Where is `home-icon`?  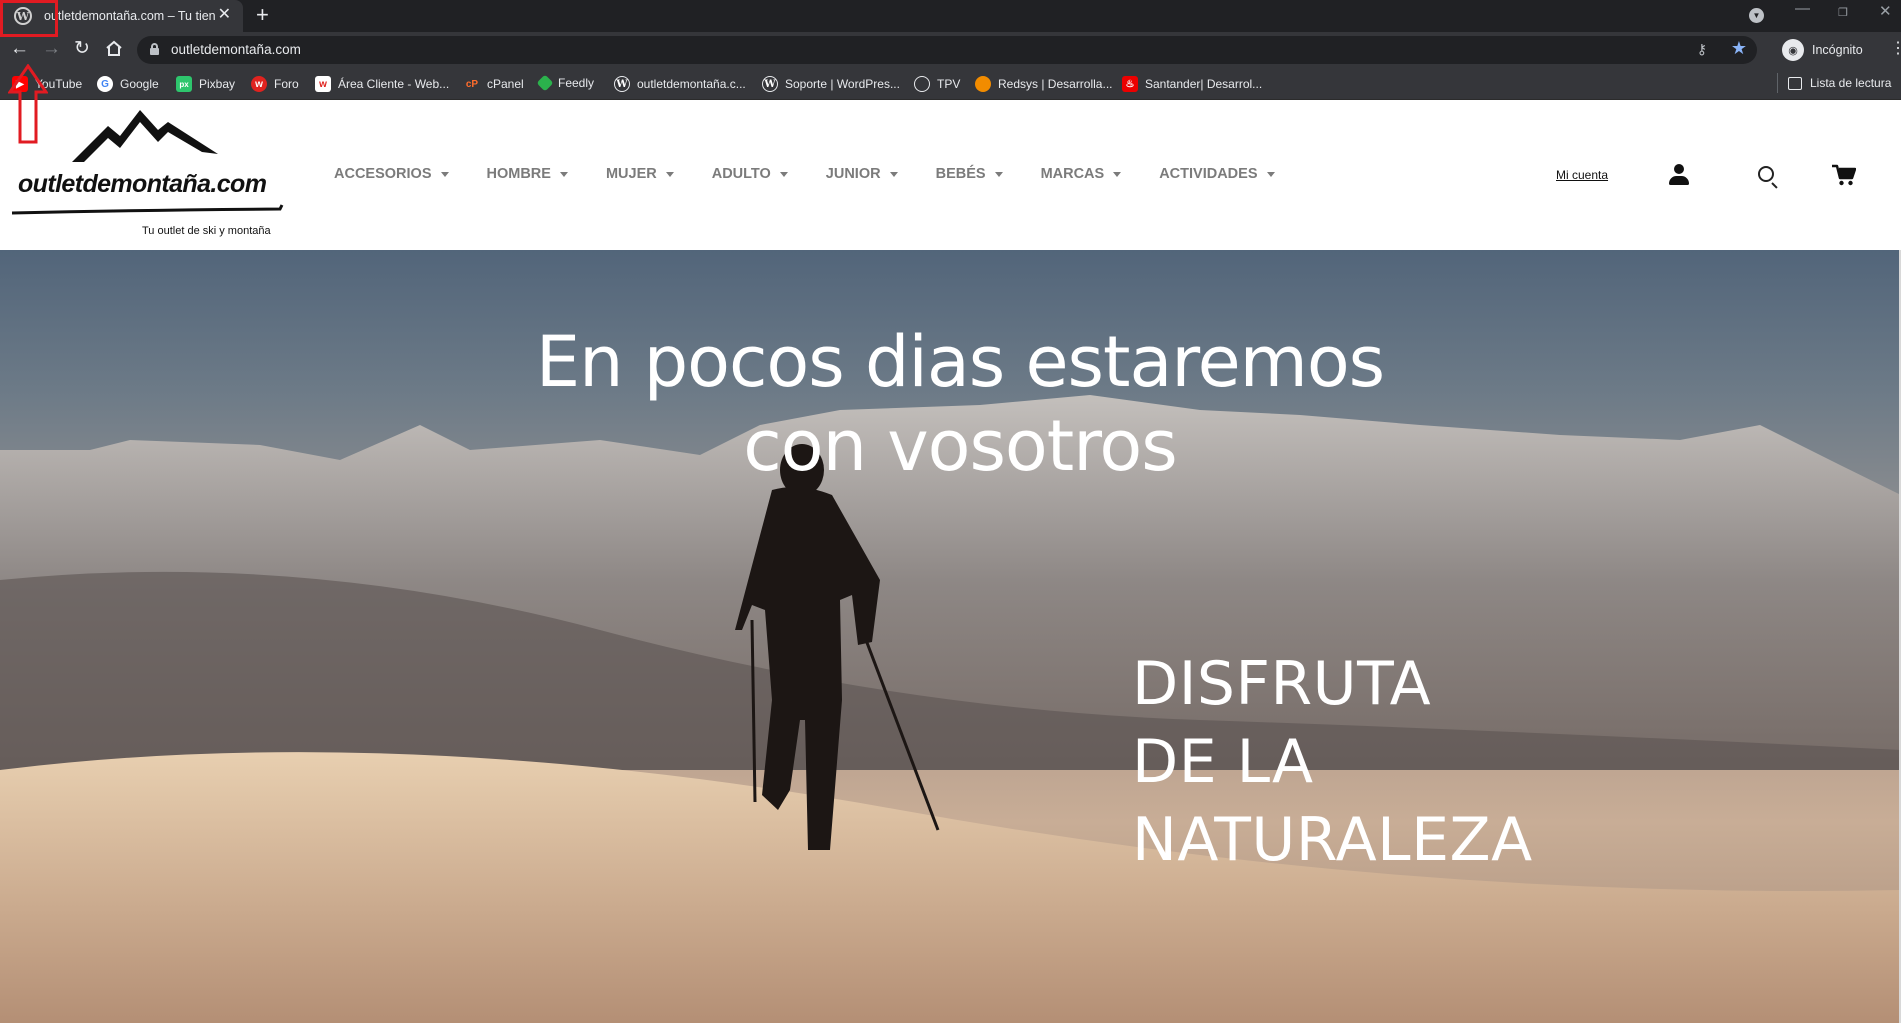
home-icon is located at coordinates (114, 48).